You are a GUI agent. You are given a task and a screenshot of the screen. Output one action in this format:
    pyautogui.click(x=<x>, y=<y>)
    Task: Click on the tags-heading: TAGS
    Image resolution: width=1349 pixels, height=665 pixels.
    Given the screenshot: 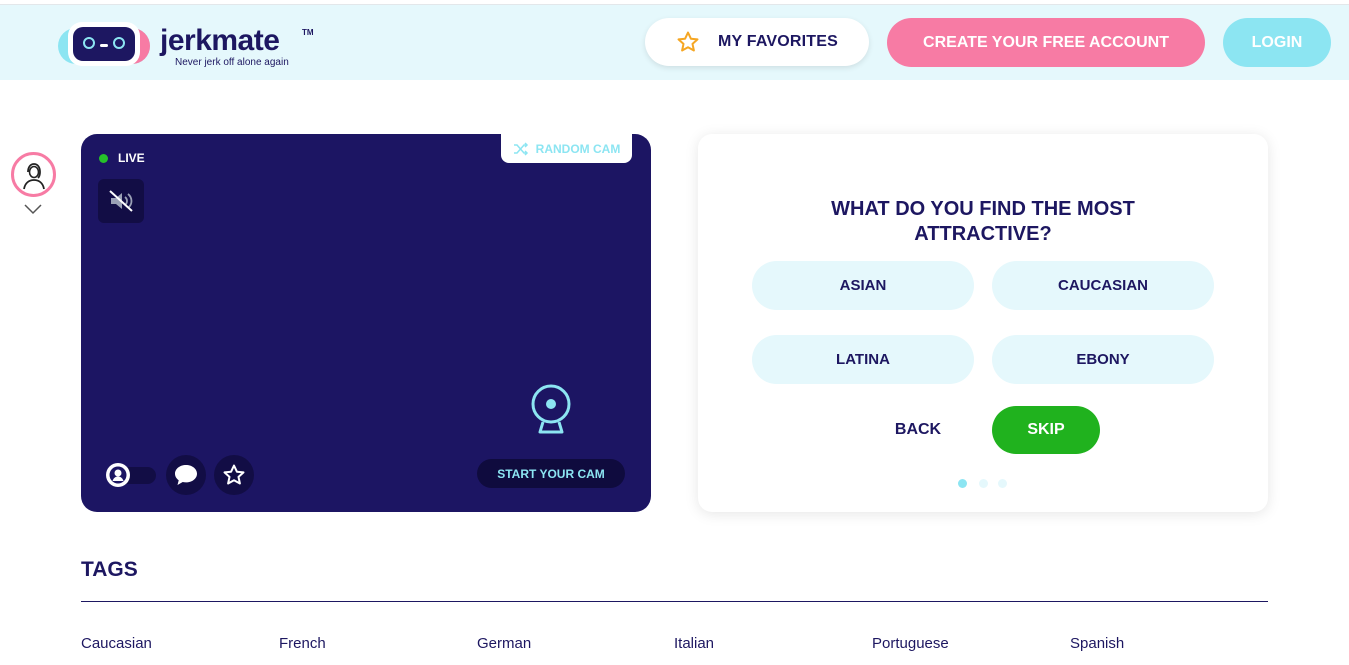 What is the action you would take?
    pyautogui.click(x=109, y=569)
    